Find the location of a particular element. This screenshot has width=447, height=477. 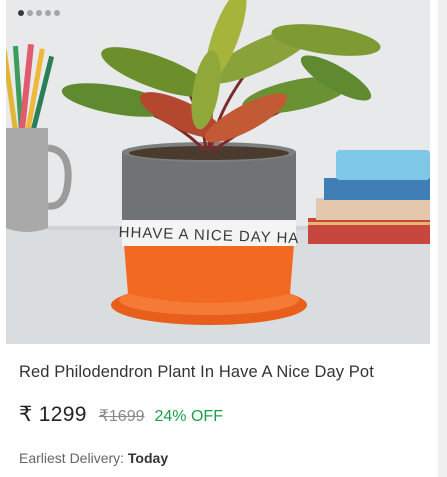

delivery-info: Earliest Delivery: Today is located at coordinates (93, 458).